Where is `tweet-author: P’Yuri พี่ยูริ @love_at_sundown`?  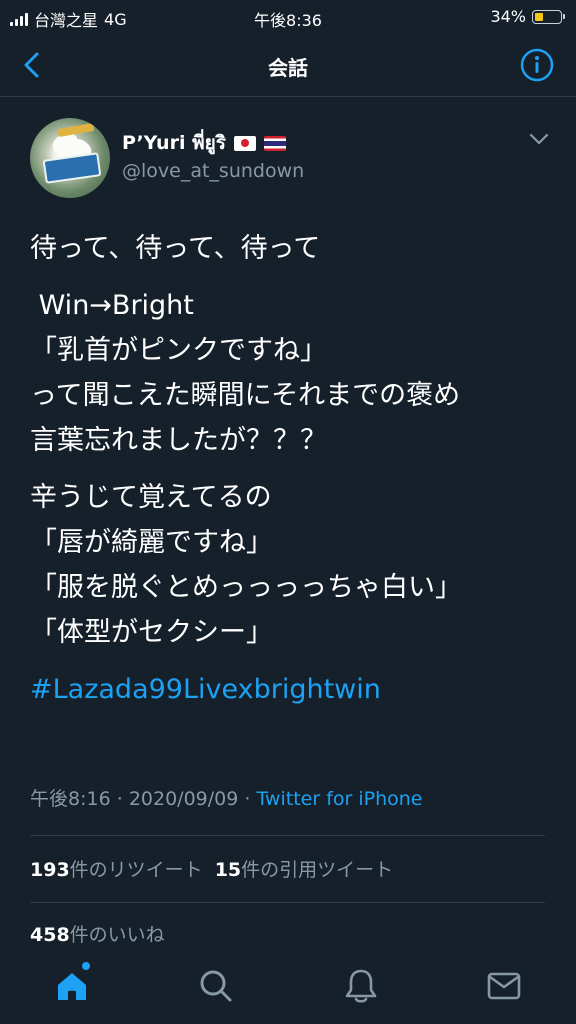
tweet-author: P’Yuri พี่ยูริ @love_at_sundown is located at coordinates (290, 158).